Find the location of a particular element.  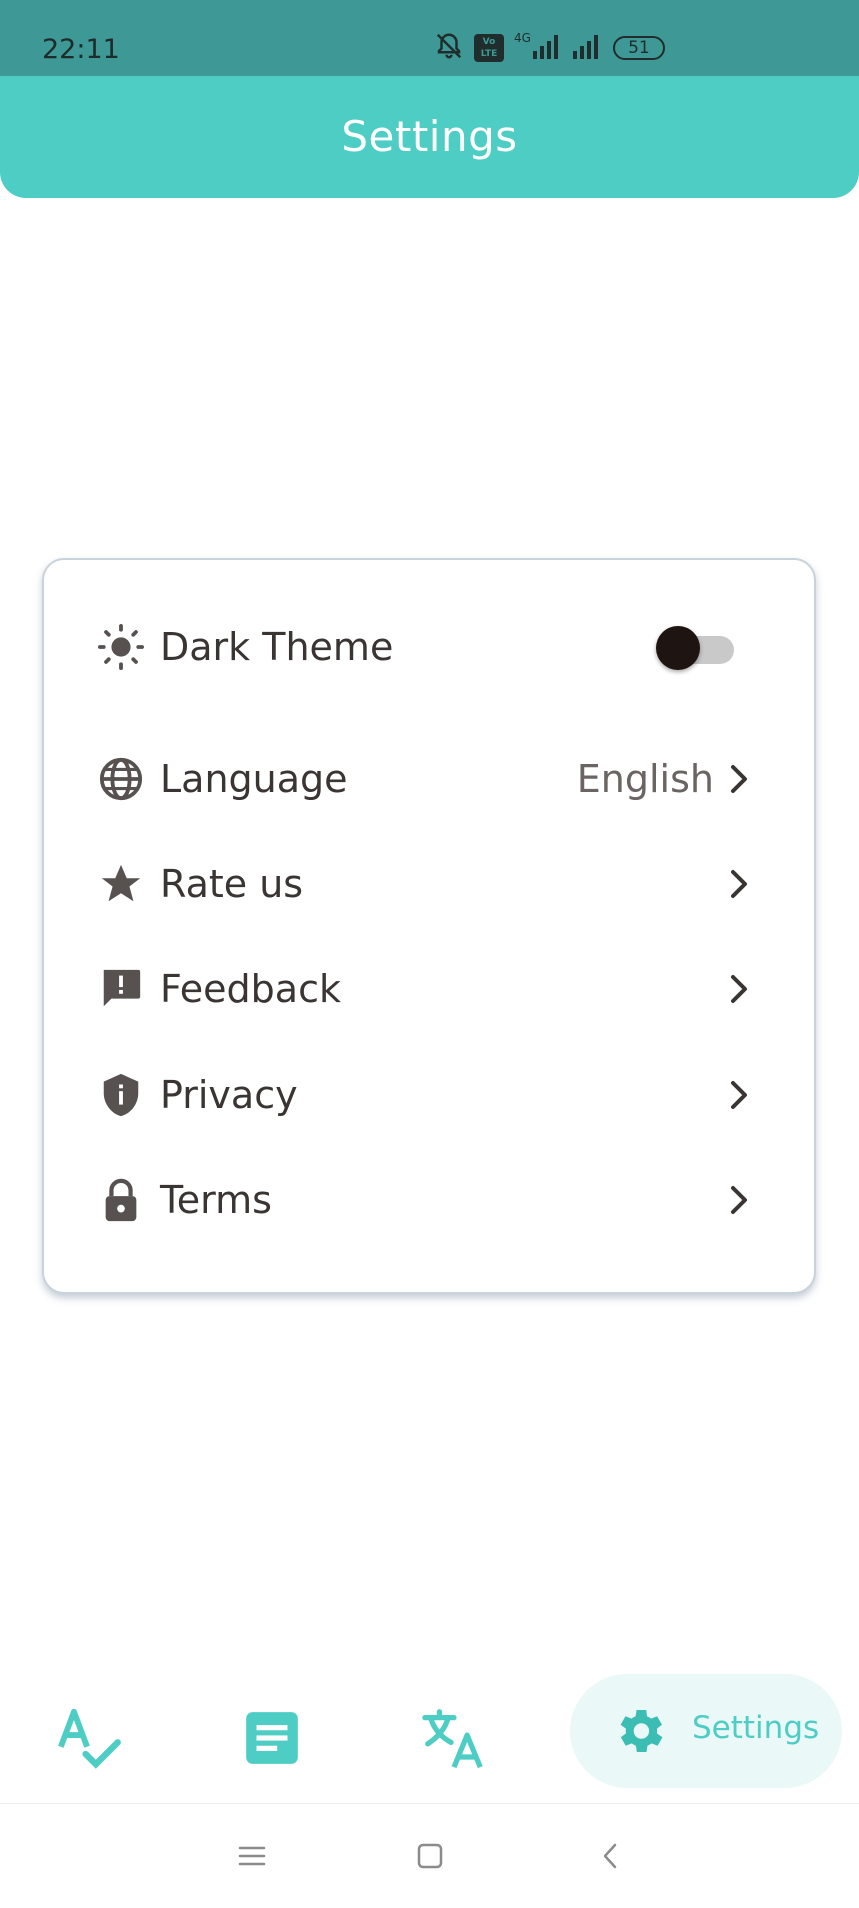

home-button is located at coordinates (430, 1856).